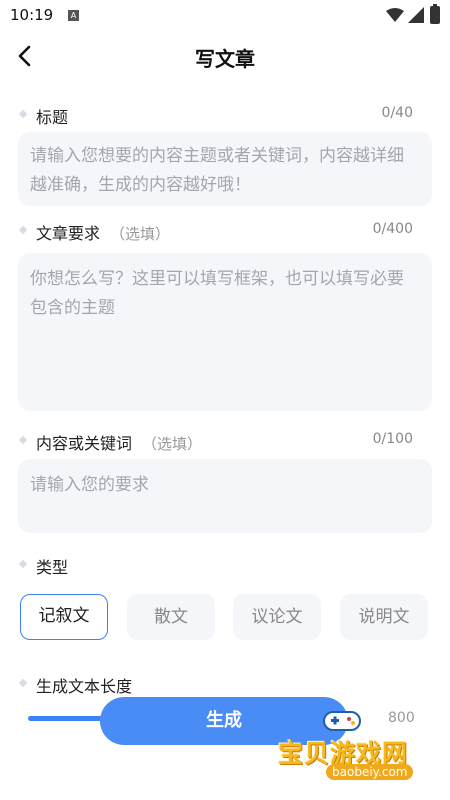 The width and height of the screenshot is (450, 800). I want to click on type-option-argumentative: 议论文, so click(277, 617).